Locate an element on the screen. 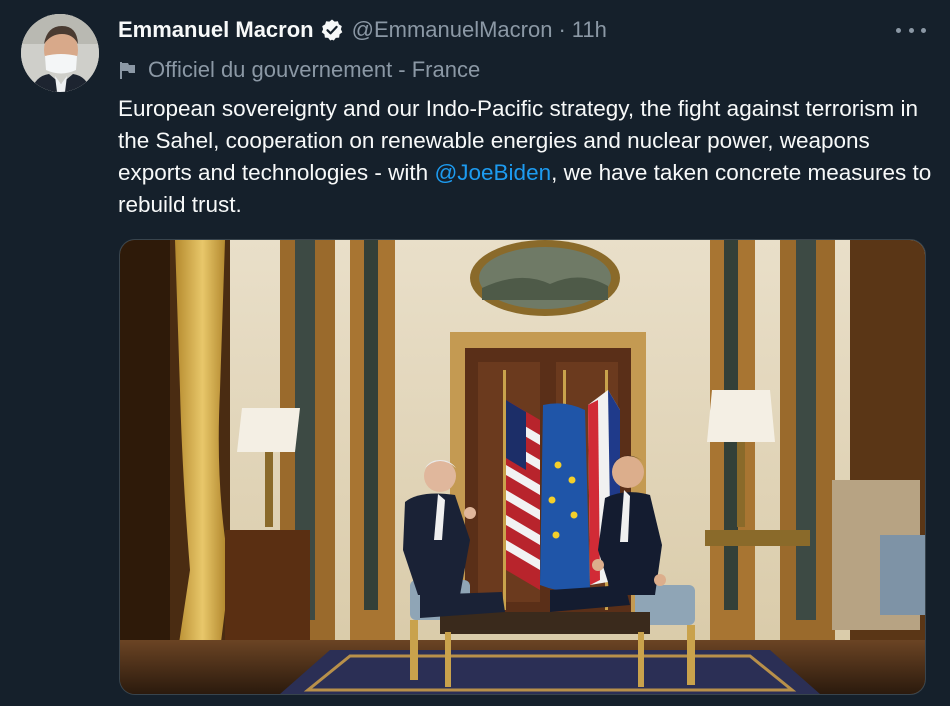 This screenshot has height=706, width=950. author-name: Emmanuel Macron is located at coordinates (216, 30).